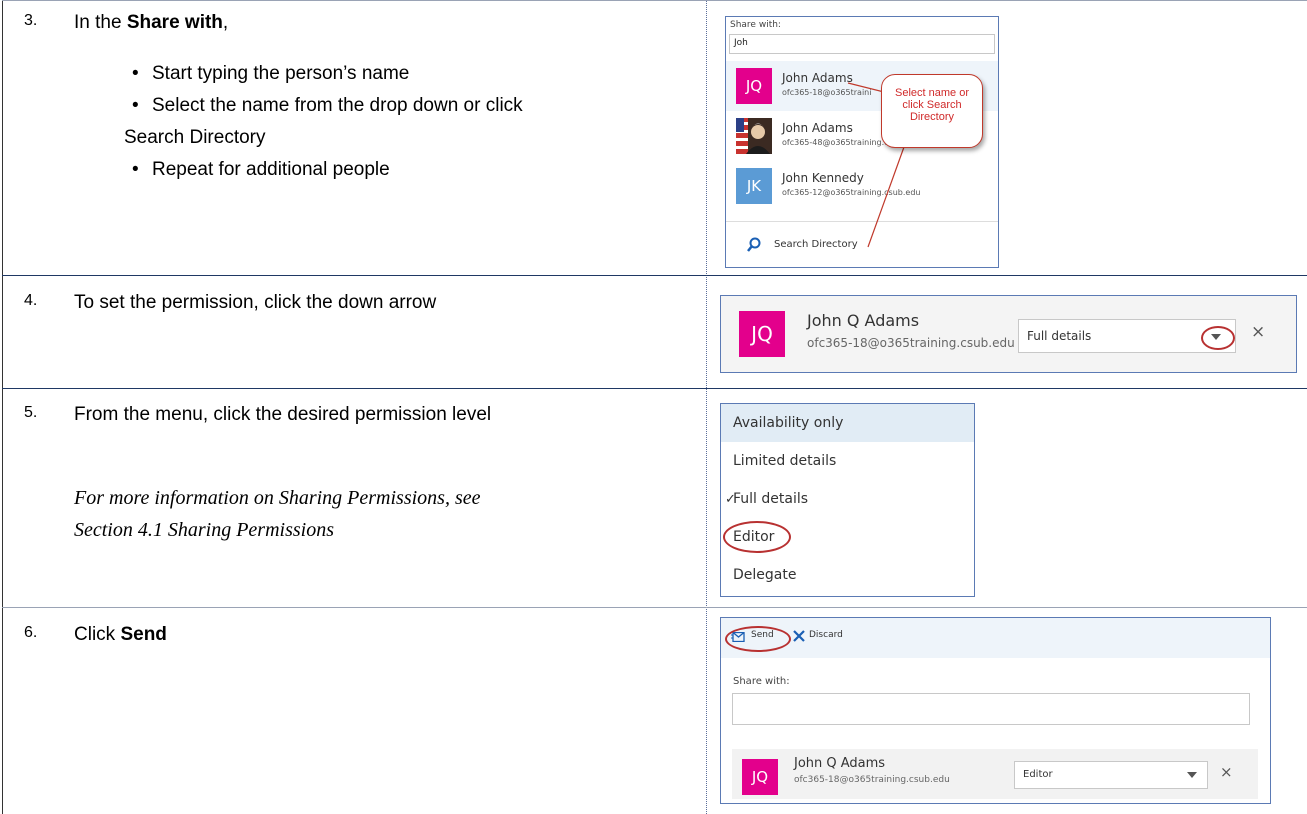  What do you see at coordinates (120, 634) in the screenshot?
I see `step-text: Click Send` at bounding box center [120, 634].